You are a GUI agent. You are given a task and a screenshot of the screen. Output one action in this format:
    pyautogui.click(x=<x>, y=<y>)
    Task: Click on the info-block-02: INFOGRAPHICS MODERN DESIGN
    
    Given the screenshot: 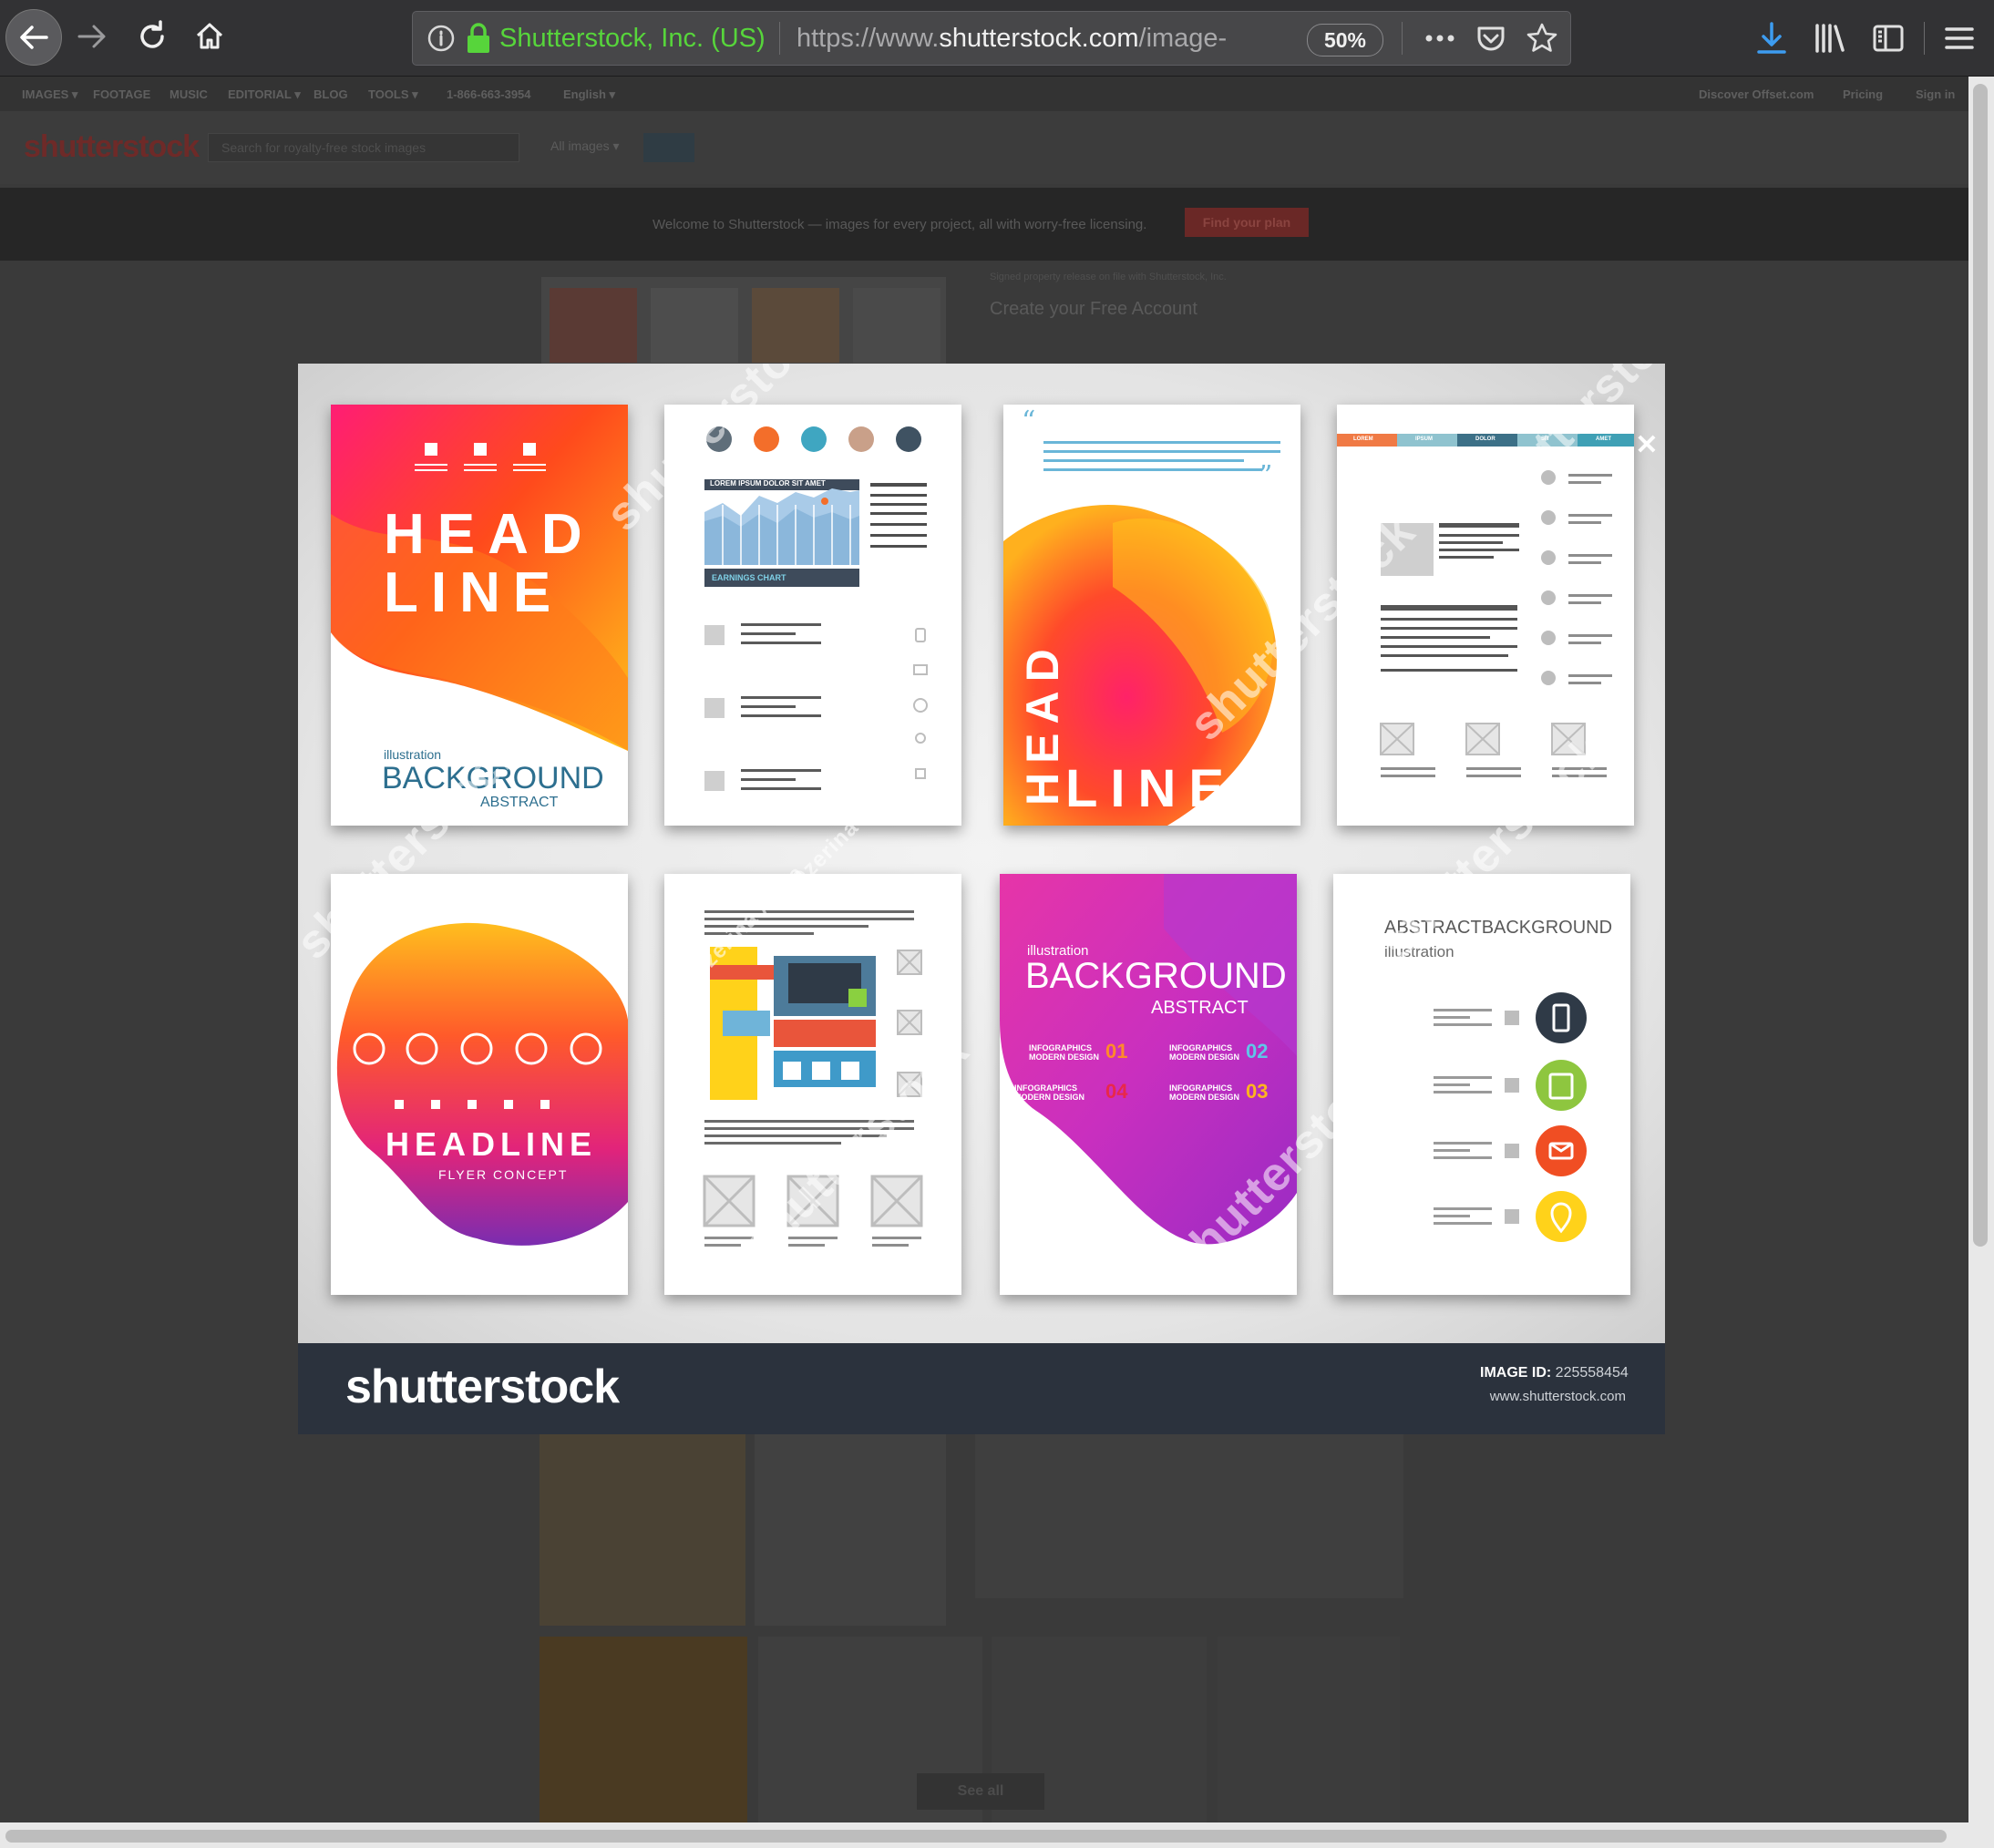 What is the action you would take?
    pyautogui.click(x=1204, y=1052)
    